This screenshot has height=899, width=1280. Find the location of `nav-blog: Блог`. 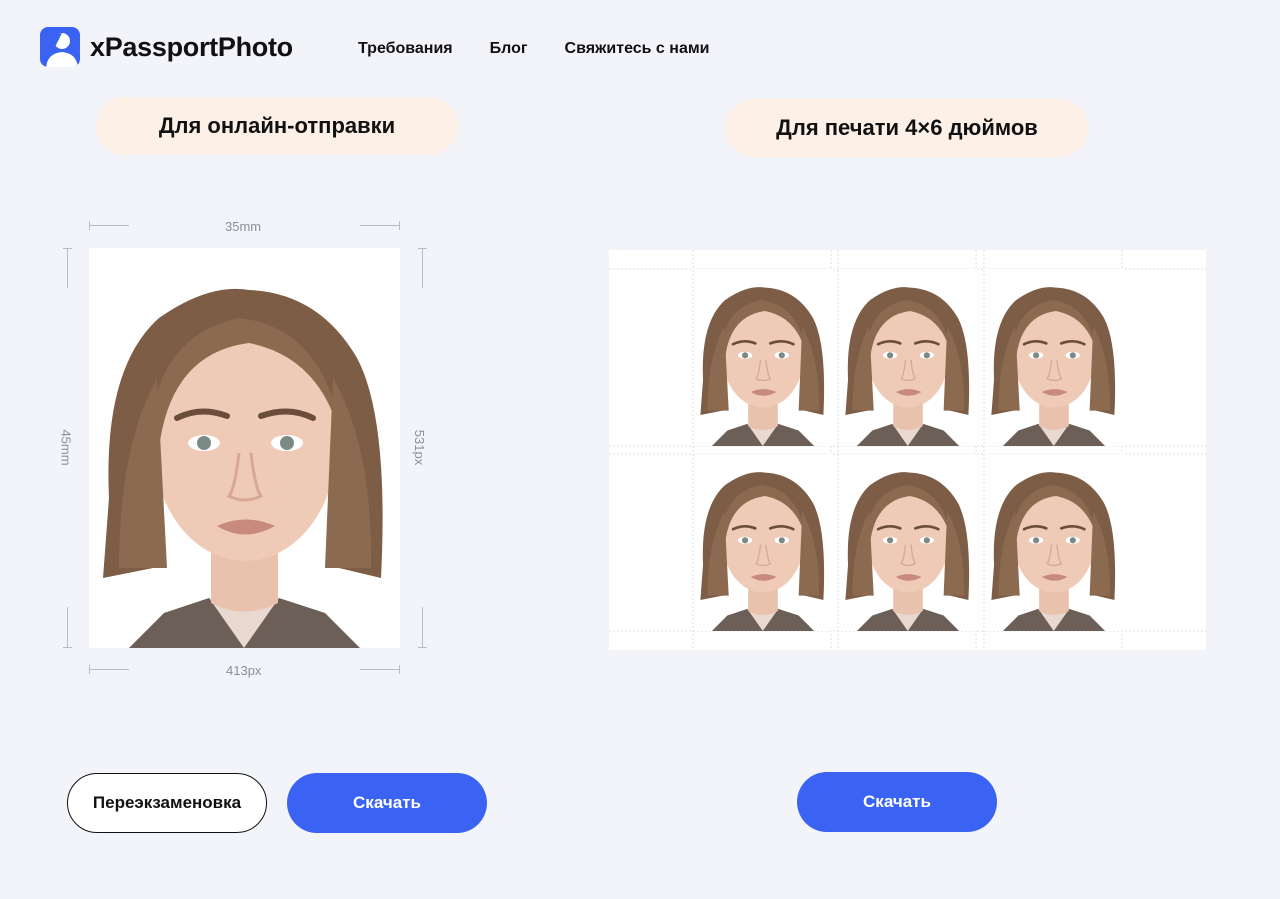

nav-blog: Блог is located at coordinates (509, 49).